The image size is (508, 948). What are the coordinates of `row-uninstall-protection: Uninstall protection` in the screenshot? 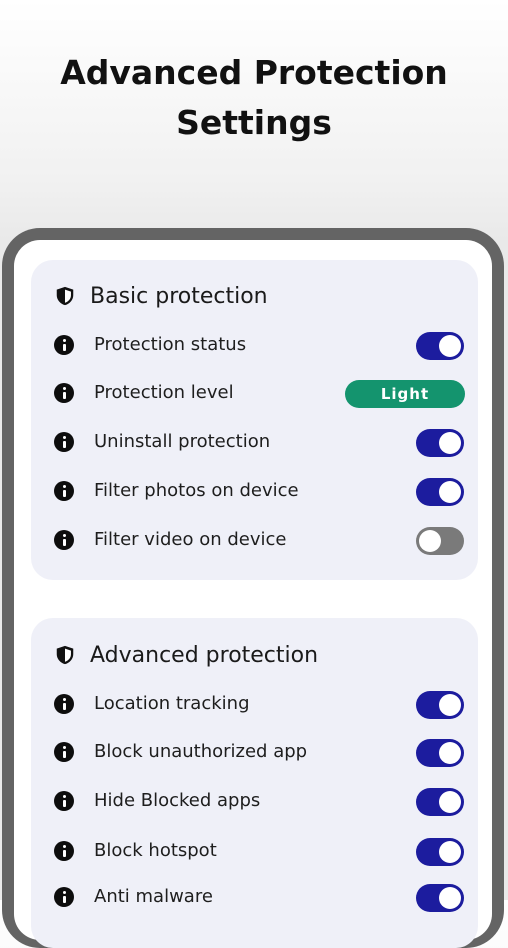 It's located at (259, 445).